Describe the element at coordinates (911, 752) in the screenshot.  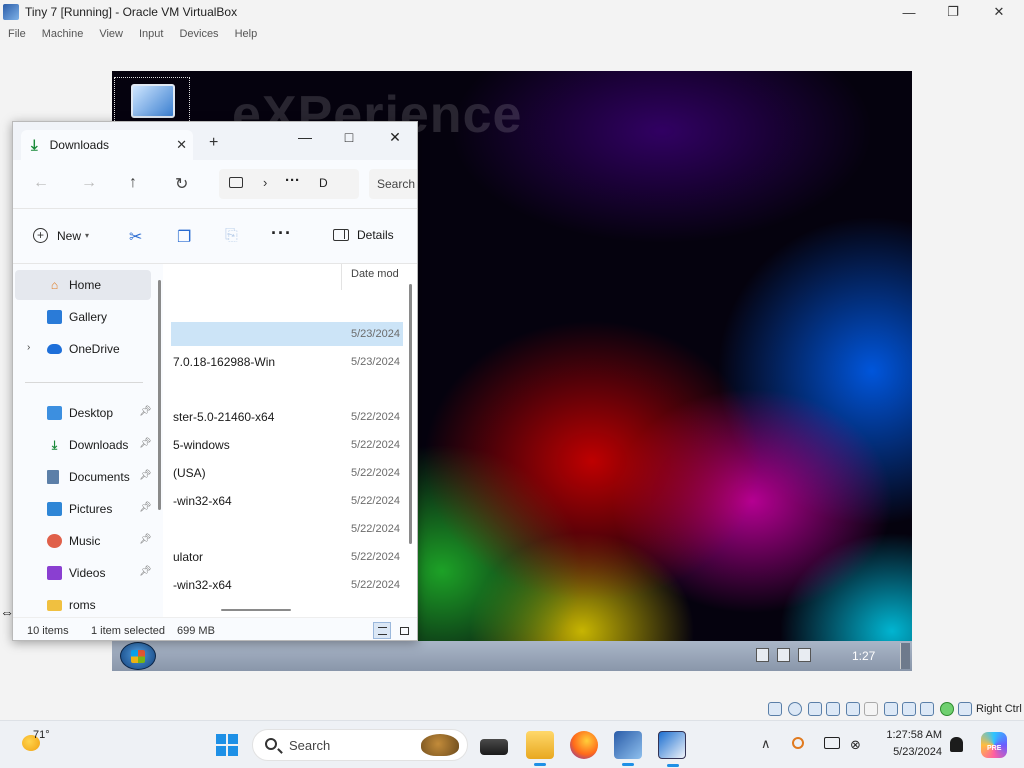
I see `taskbar-date: 5/23/2024` at that location.